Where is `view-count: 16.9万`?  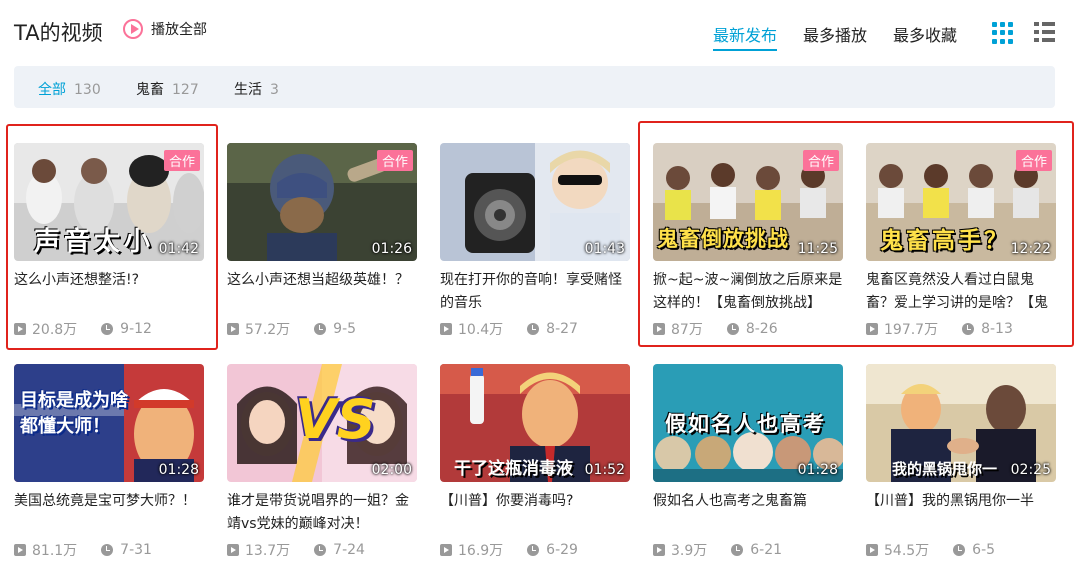
view-count: 16.9万 is located at coordinates (481, 551).